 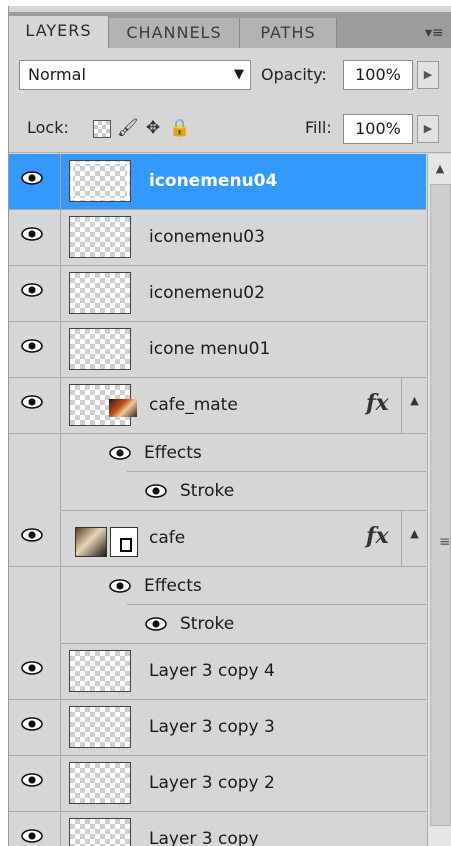 What do you see at coordinates (230, 127) in the screenshot?
I see `lock-row: Lock: 🖌 ✥ 🔒 Fill: 100% ▶` at bounding box center [230, 127].